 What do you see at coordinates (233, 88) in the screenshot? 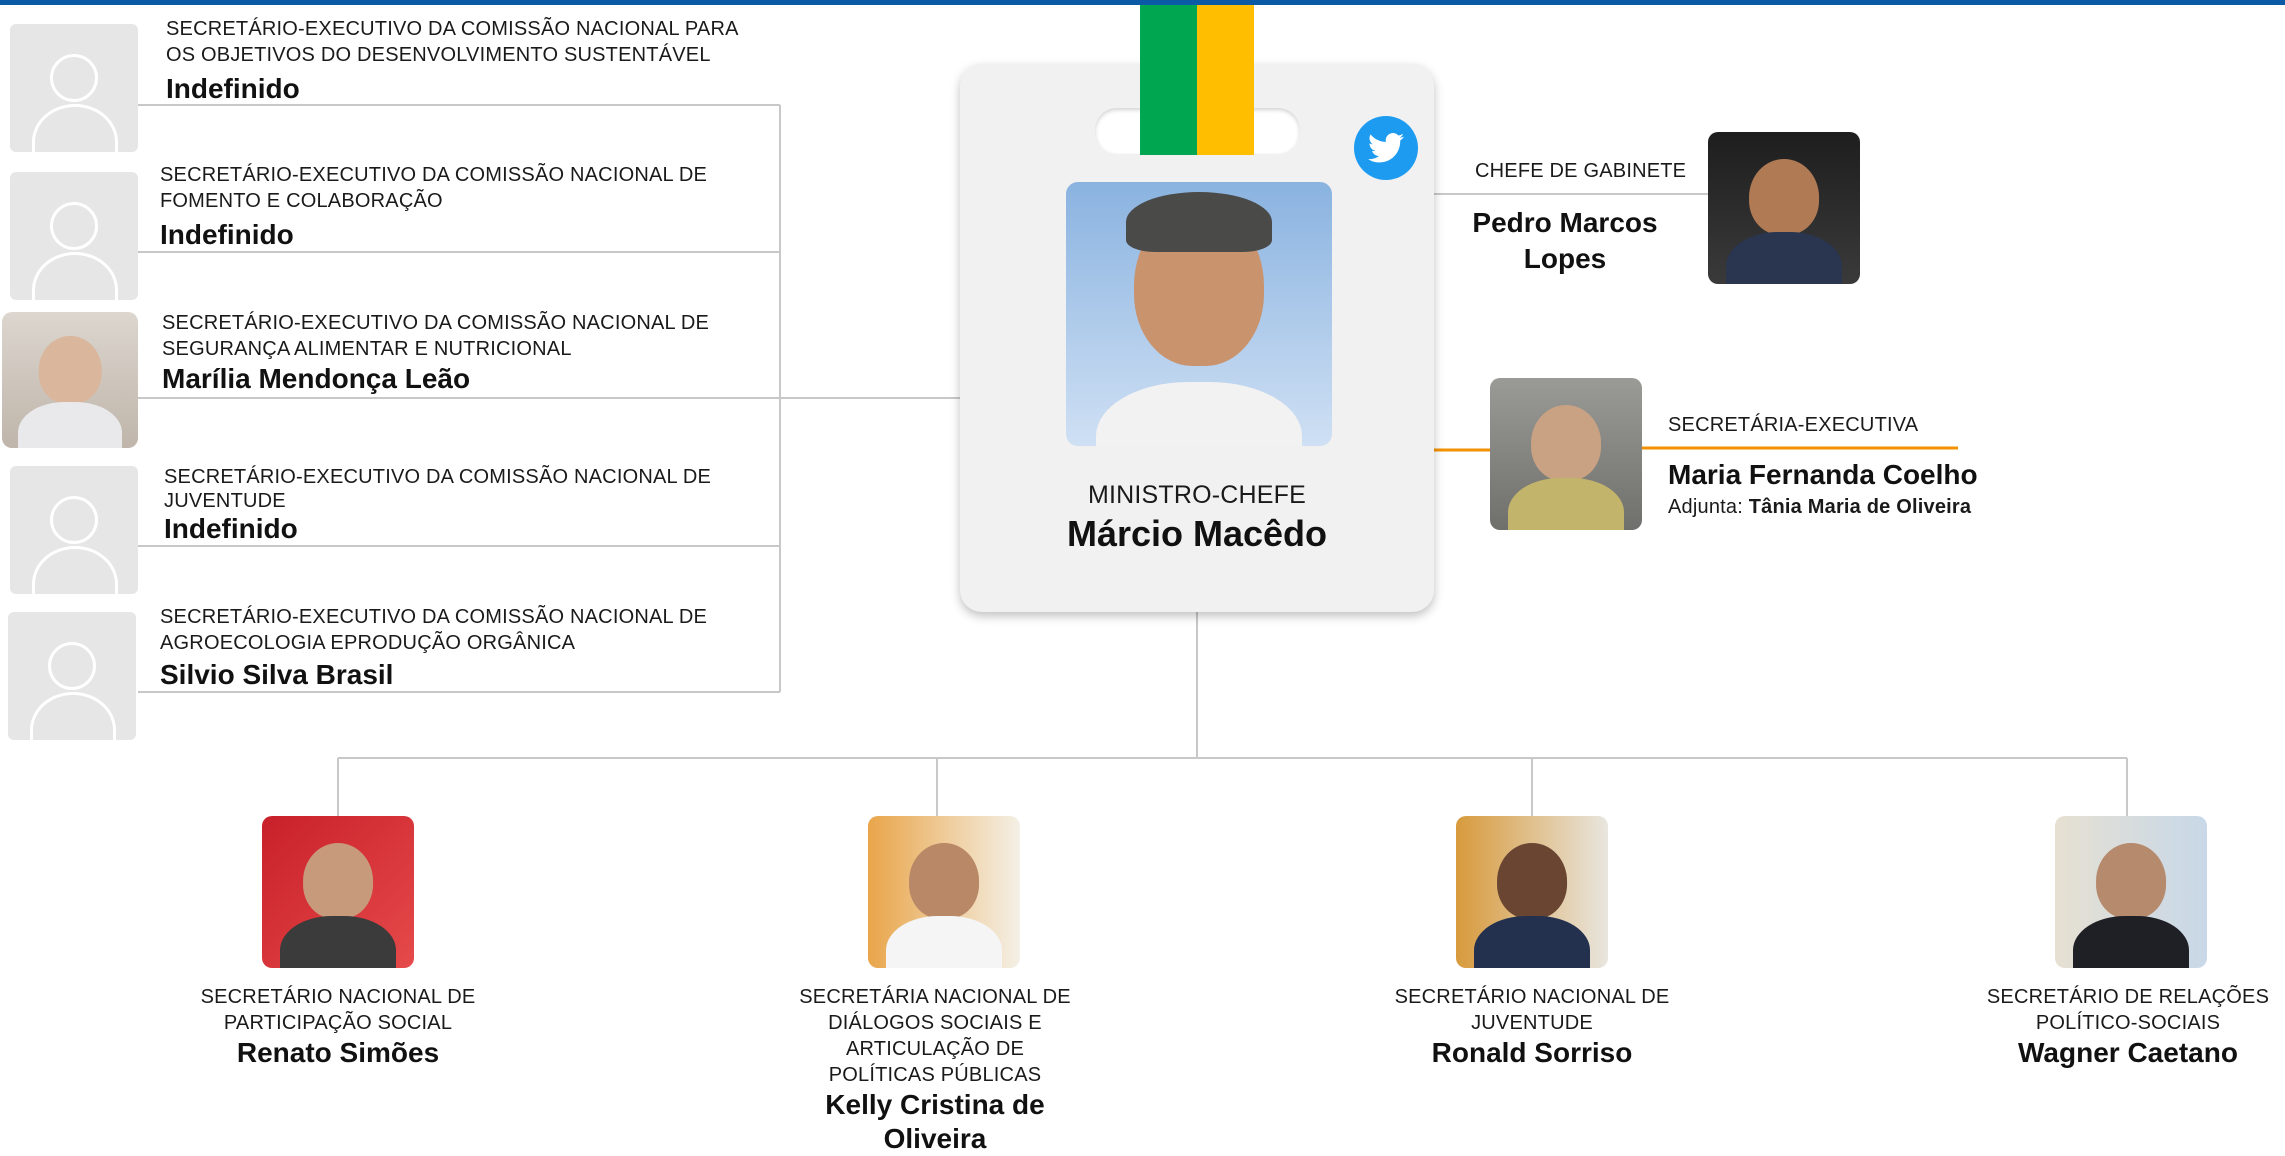
I see `commission-1-name: Indefinido` at bounding box center [233, 88].